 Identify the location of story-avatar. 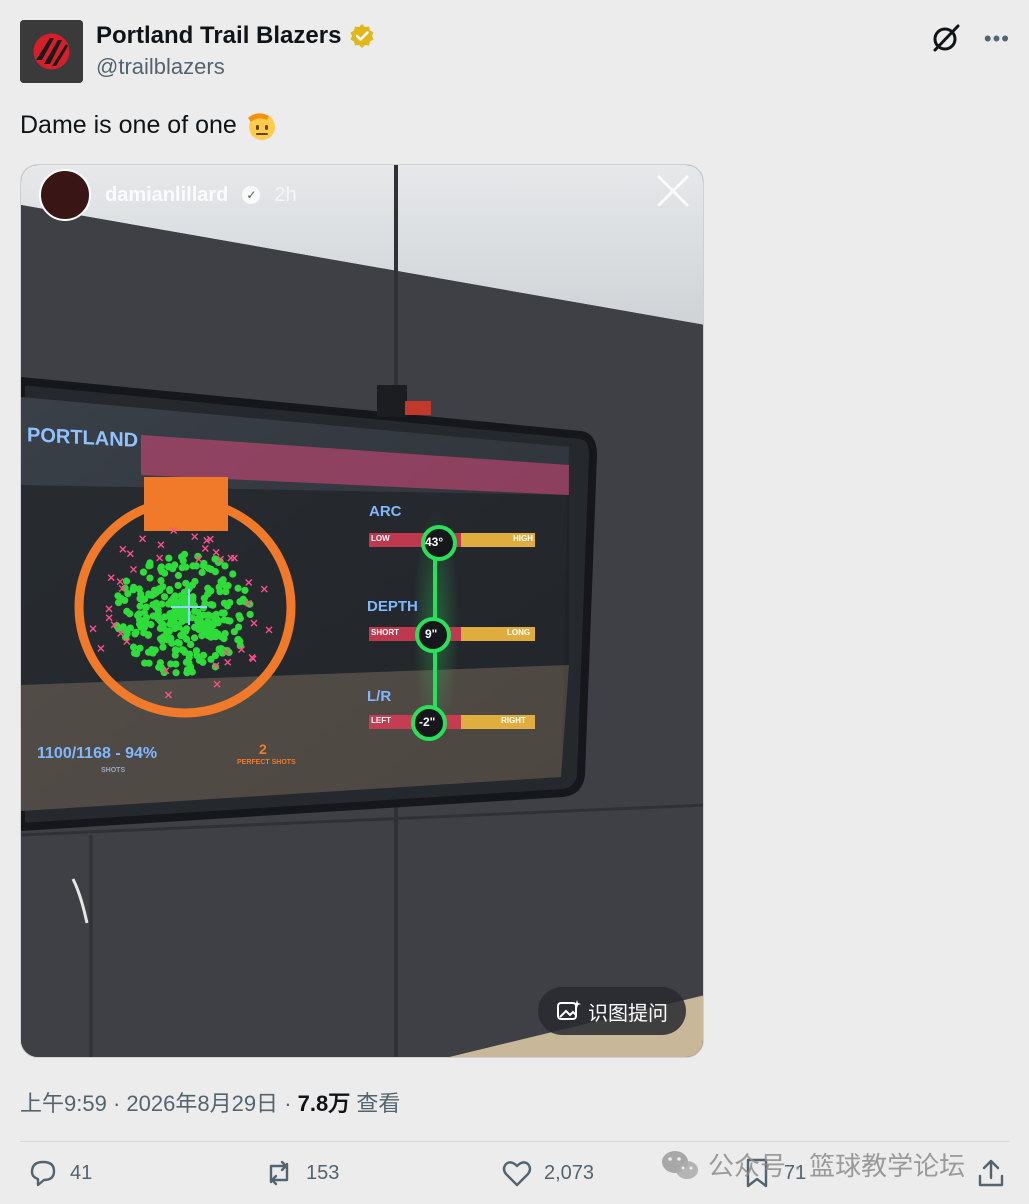
(65, 195).